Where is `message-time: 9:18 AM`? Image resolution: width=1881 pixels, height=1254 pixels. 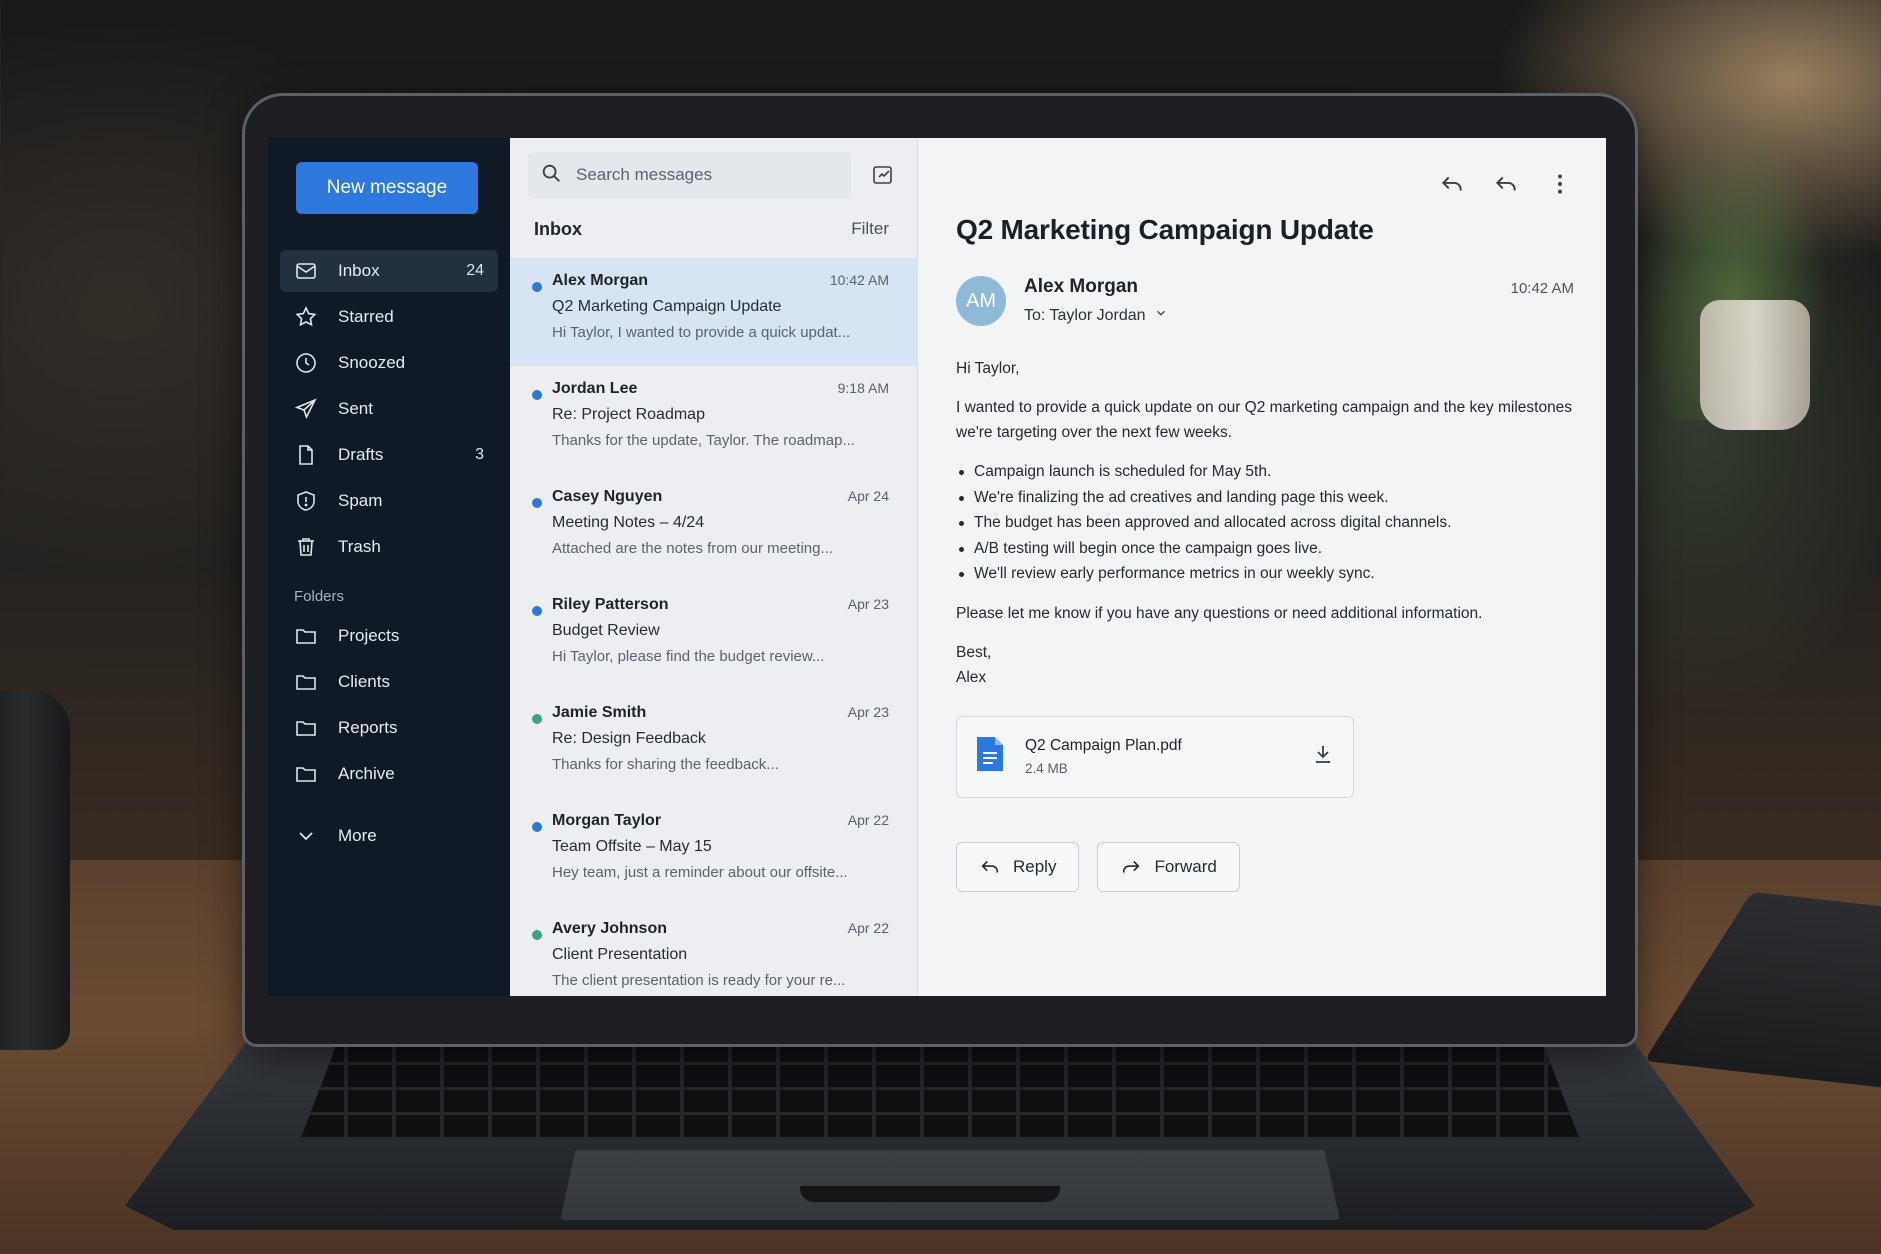
message-time: 9:18 AM is located at coordinates (863, 388).